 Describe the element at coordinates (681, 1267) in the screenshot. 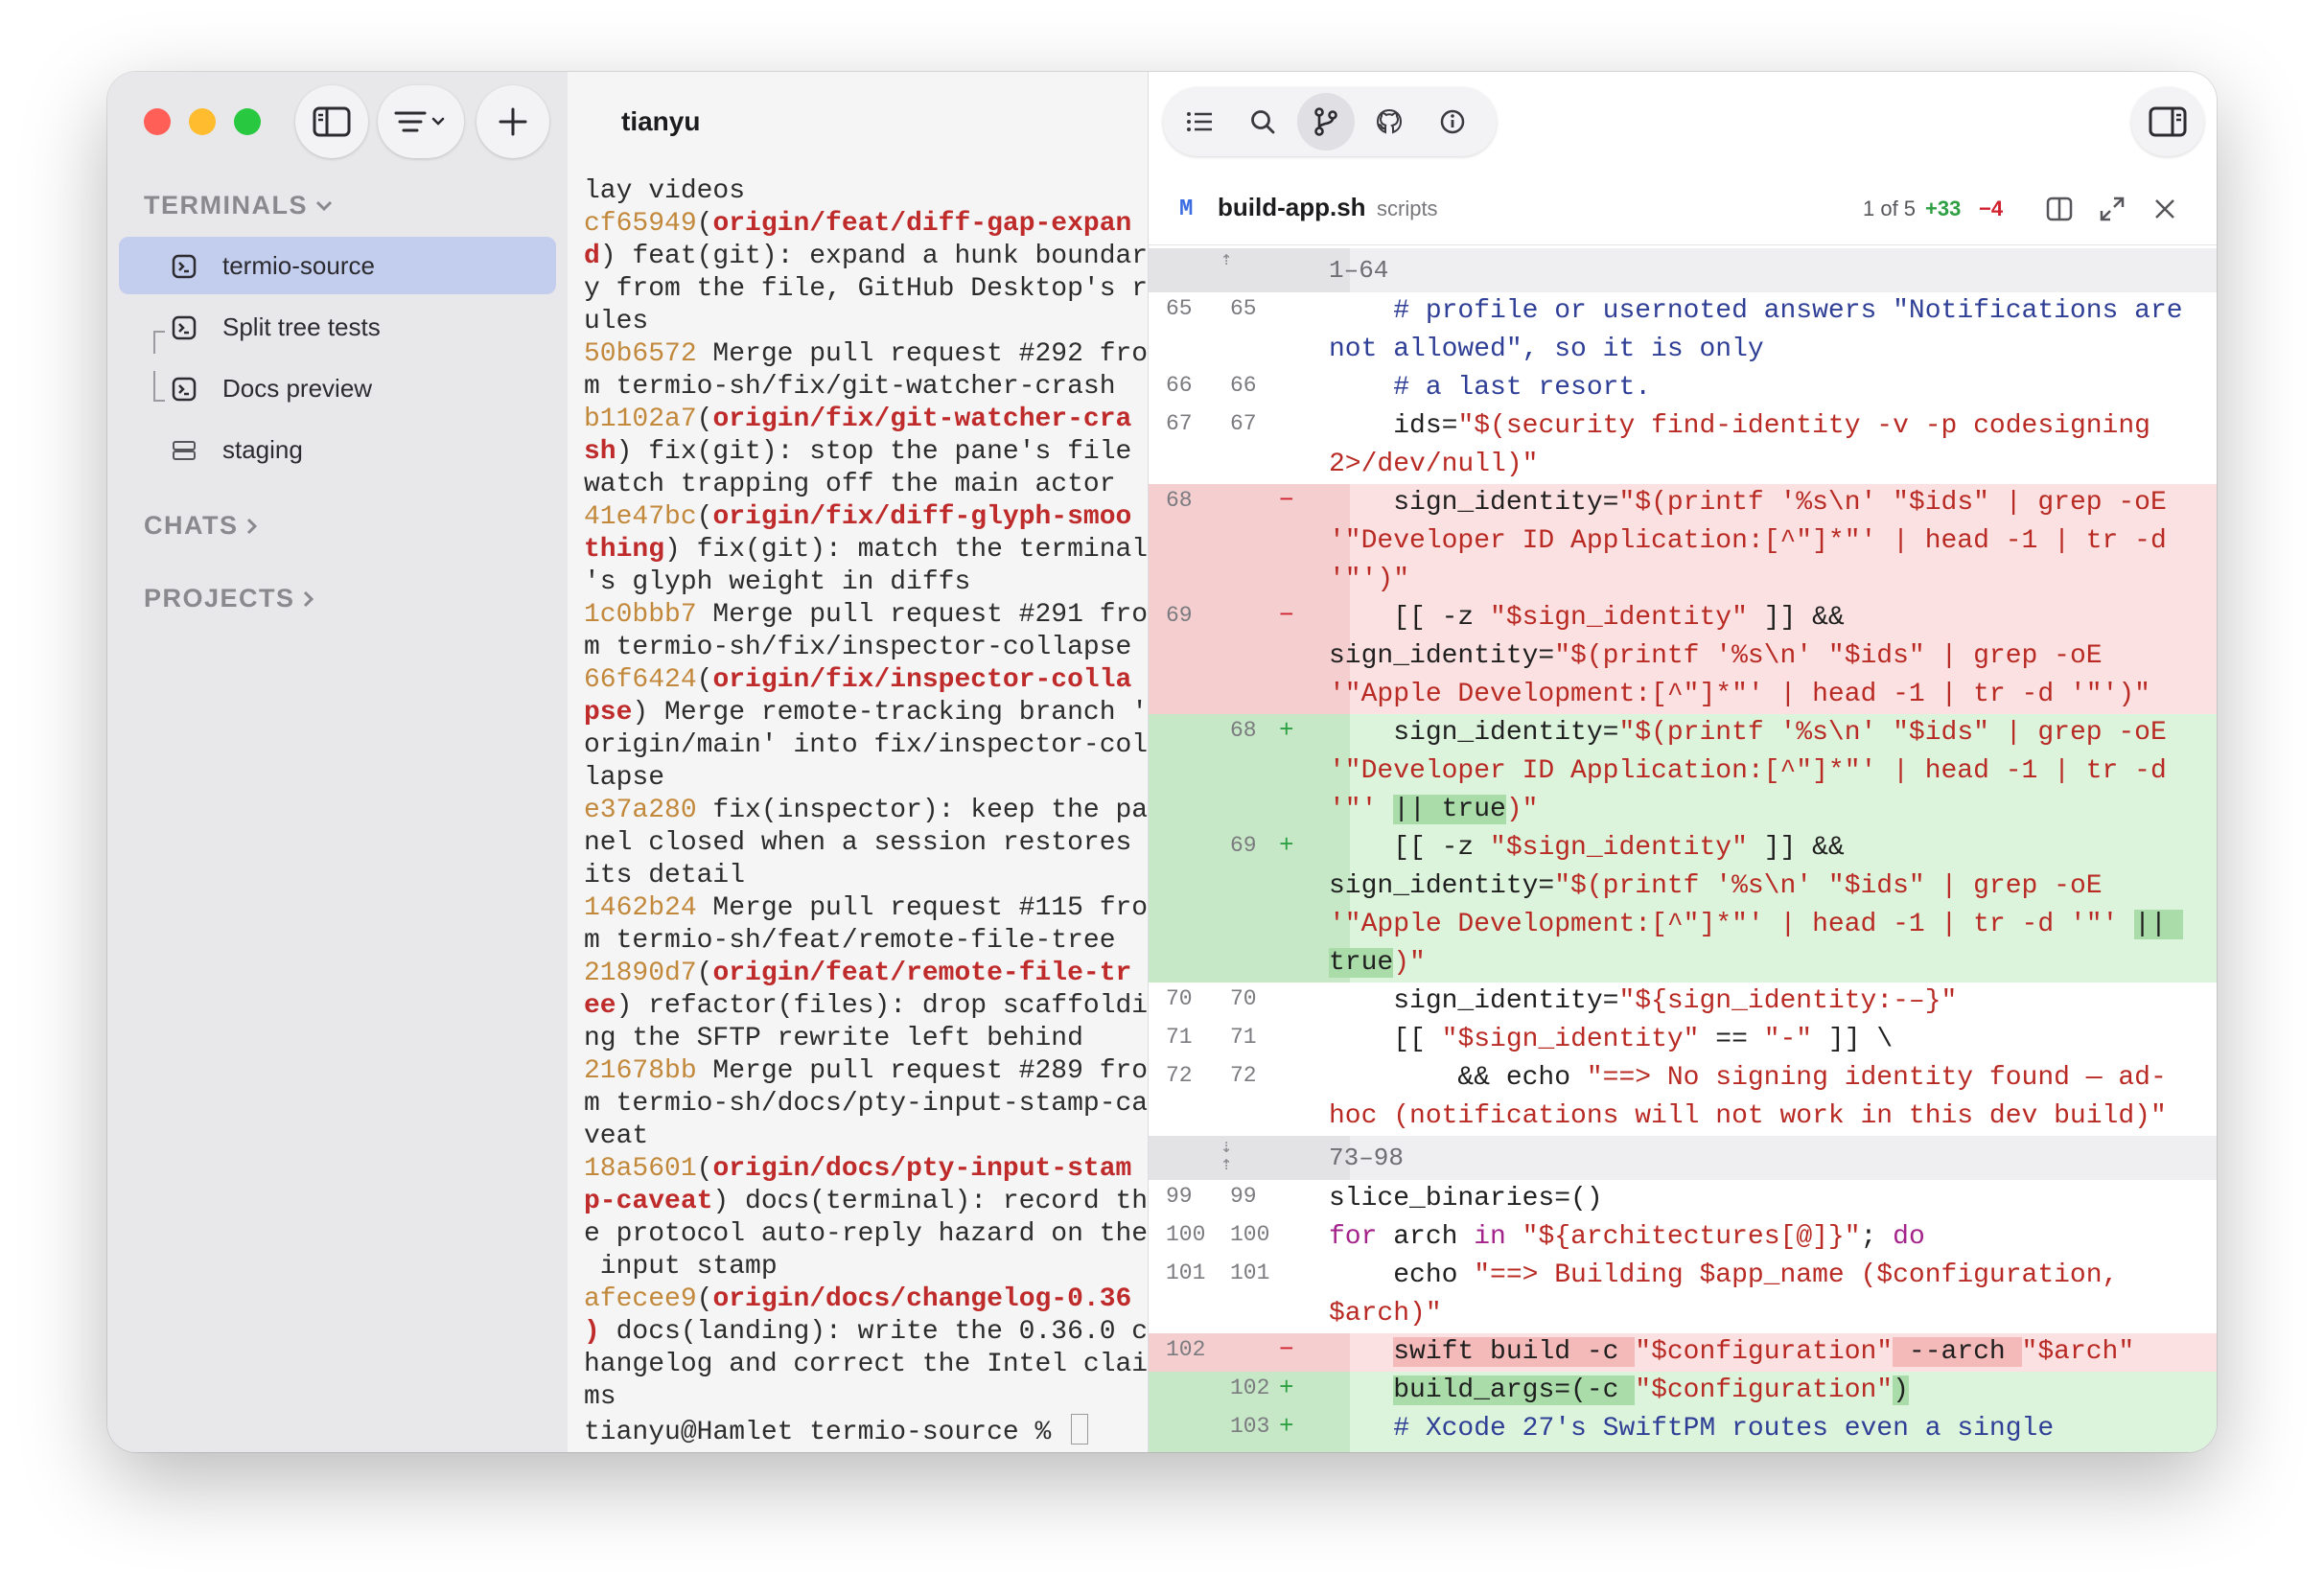

I see `terminal-text: input stamp` at that location.